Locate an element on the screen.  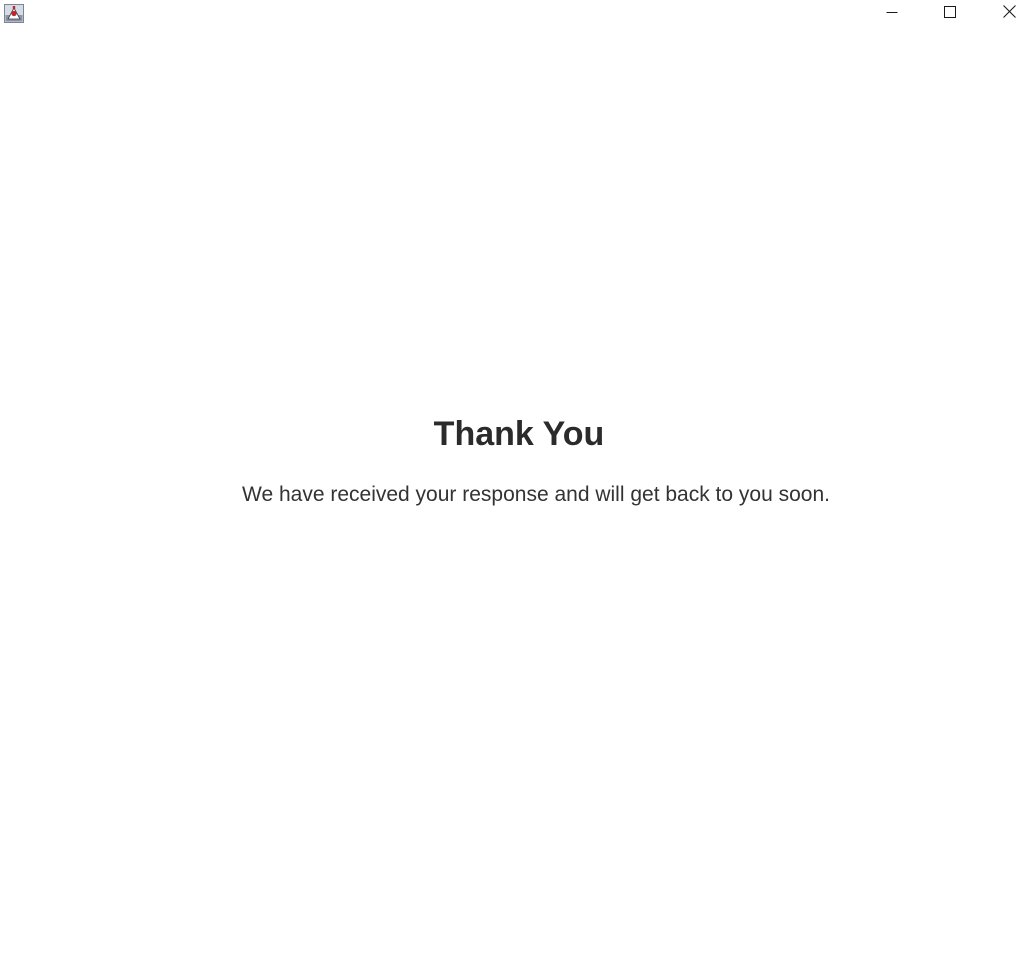
minimize-button is located at coordinates (892, 14).